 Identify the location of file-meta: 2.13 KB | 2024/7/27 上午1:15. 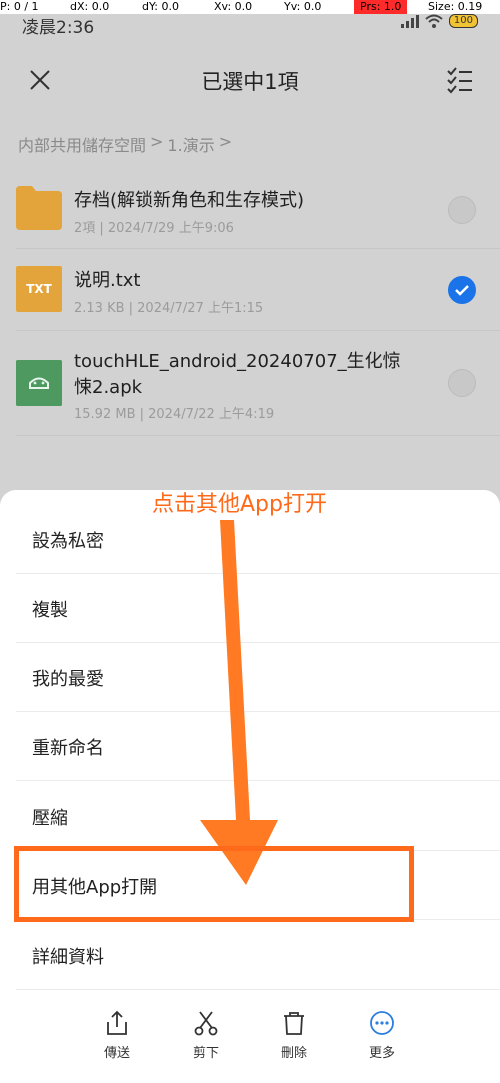
(169, 308).